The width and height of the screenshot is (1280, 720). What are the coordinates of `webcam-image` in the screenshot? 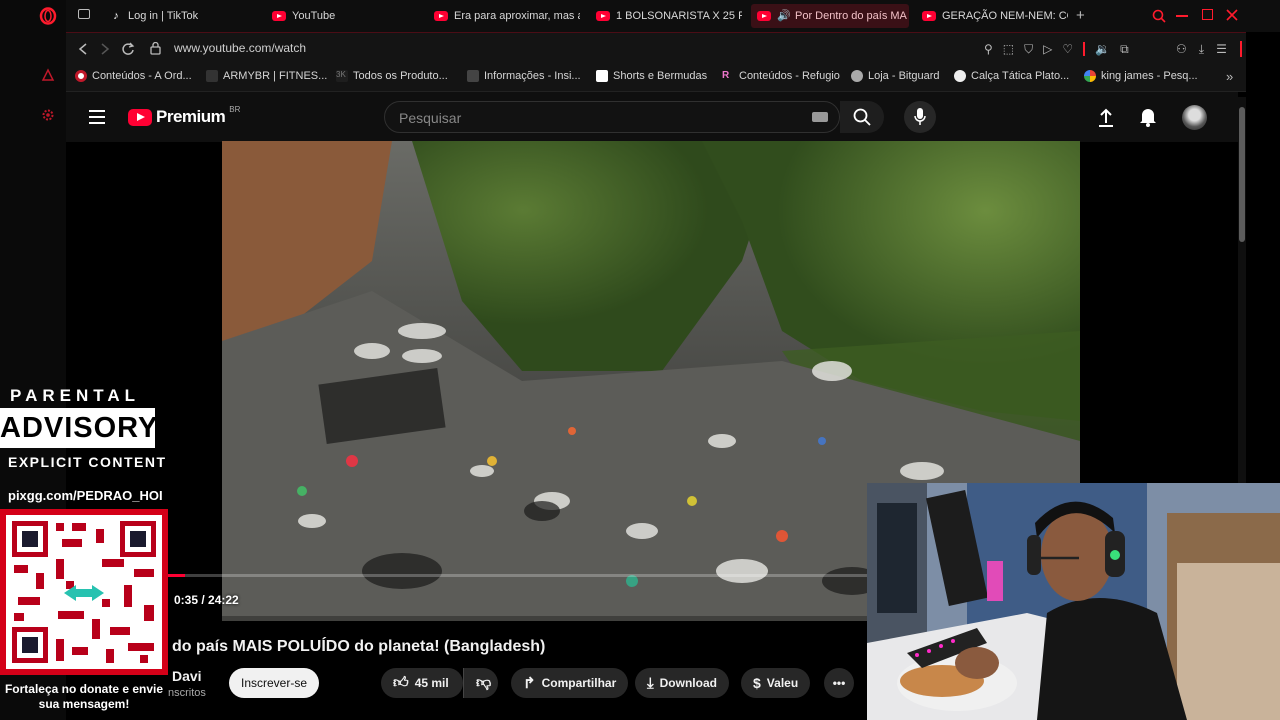 It's located at (1073, 601).